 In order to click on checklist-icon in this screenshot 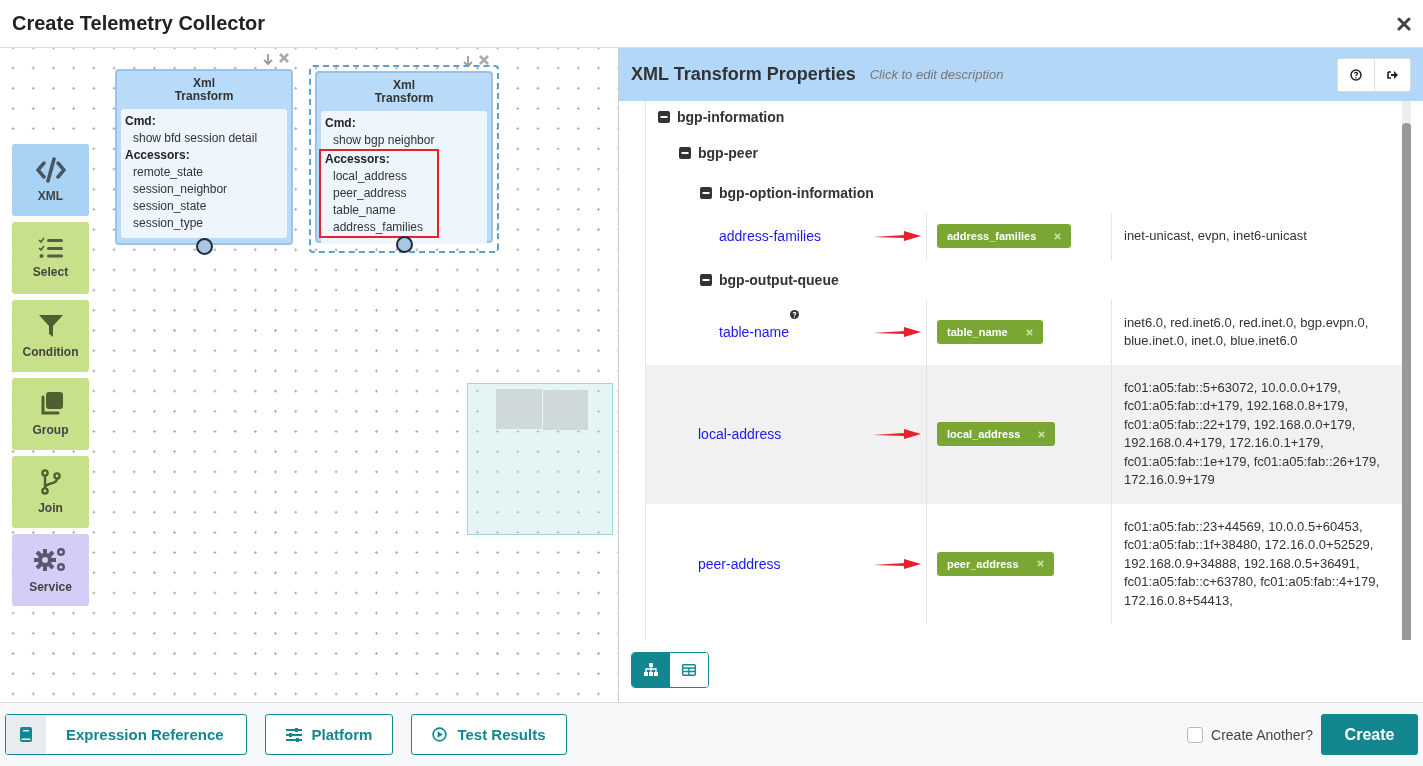, I will do `click(50, 248)`.